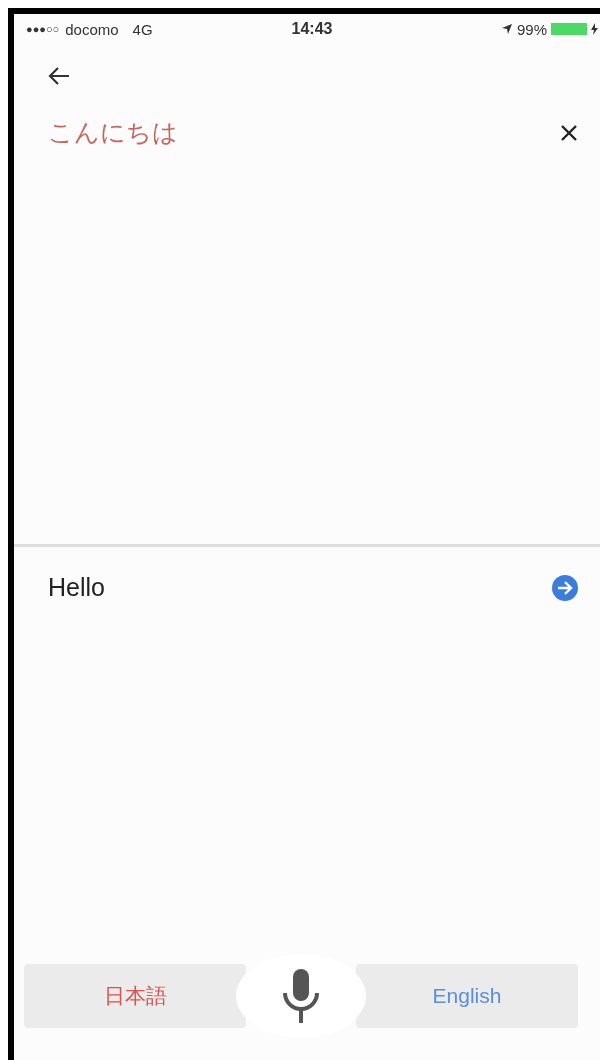  Describe the element at coordinates (565, 587) in the screenshot. I see `go-button` at that location.